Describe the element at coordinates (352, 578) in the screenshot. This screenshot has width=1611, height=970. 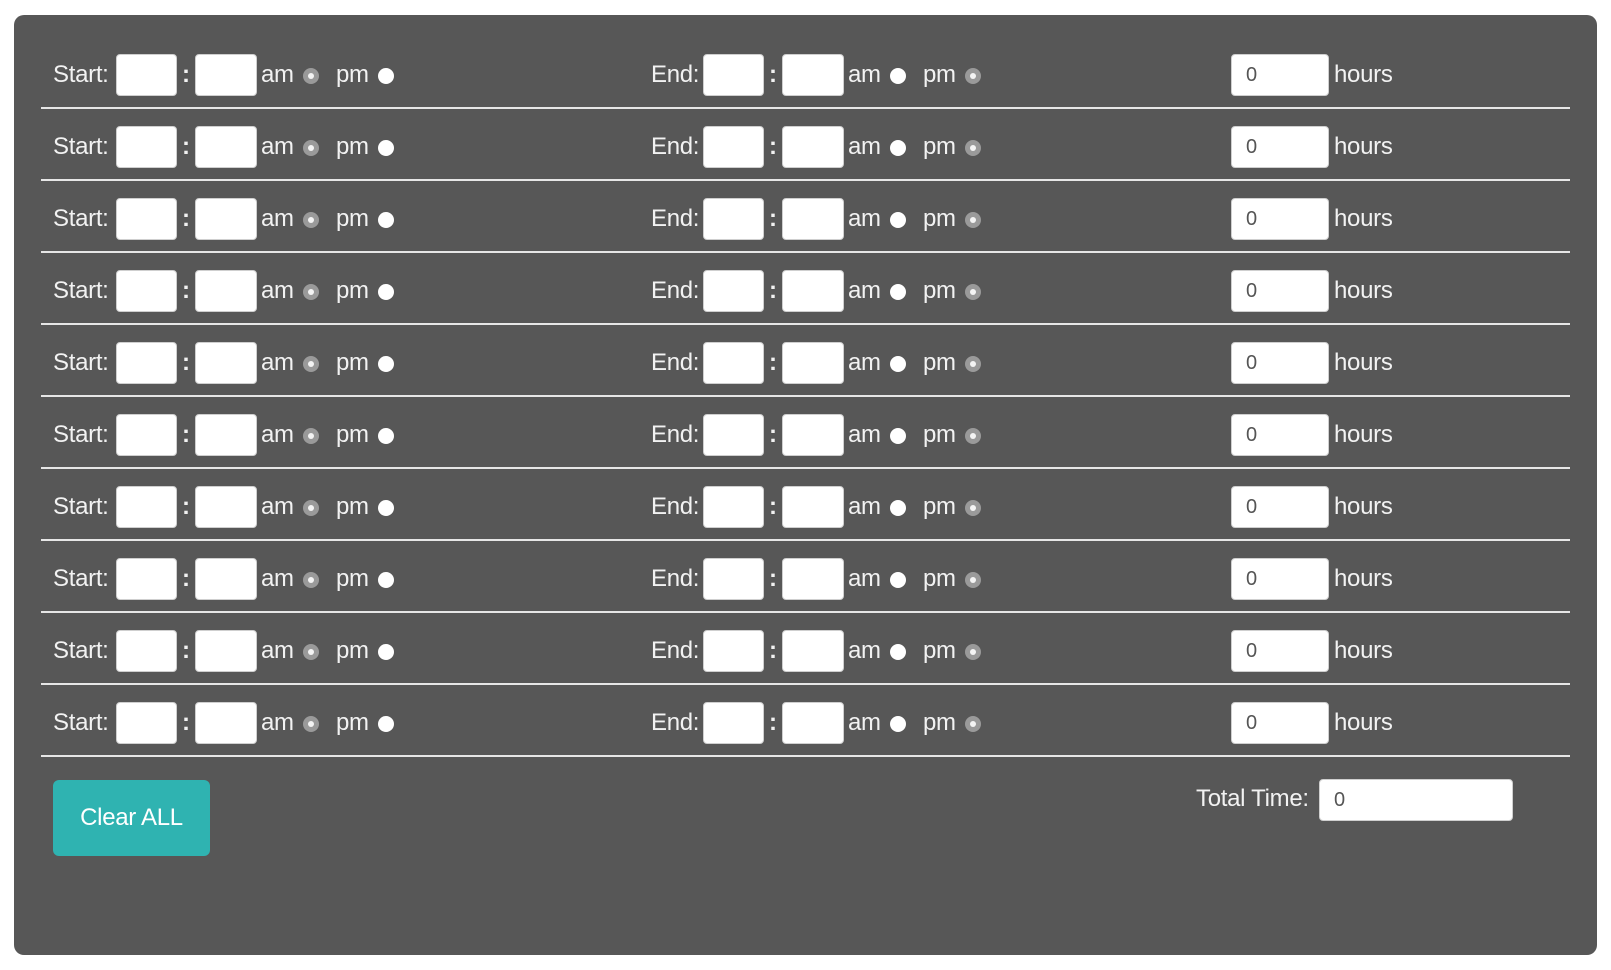
I see `start-pm-label: pm` at that location.